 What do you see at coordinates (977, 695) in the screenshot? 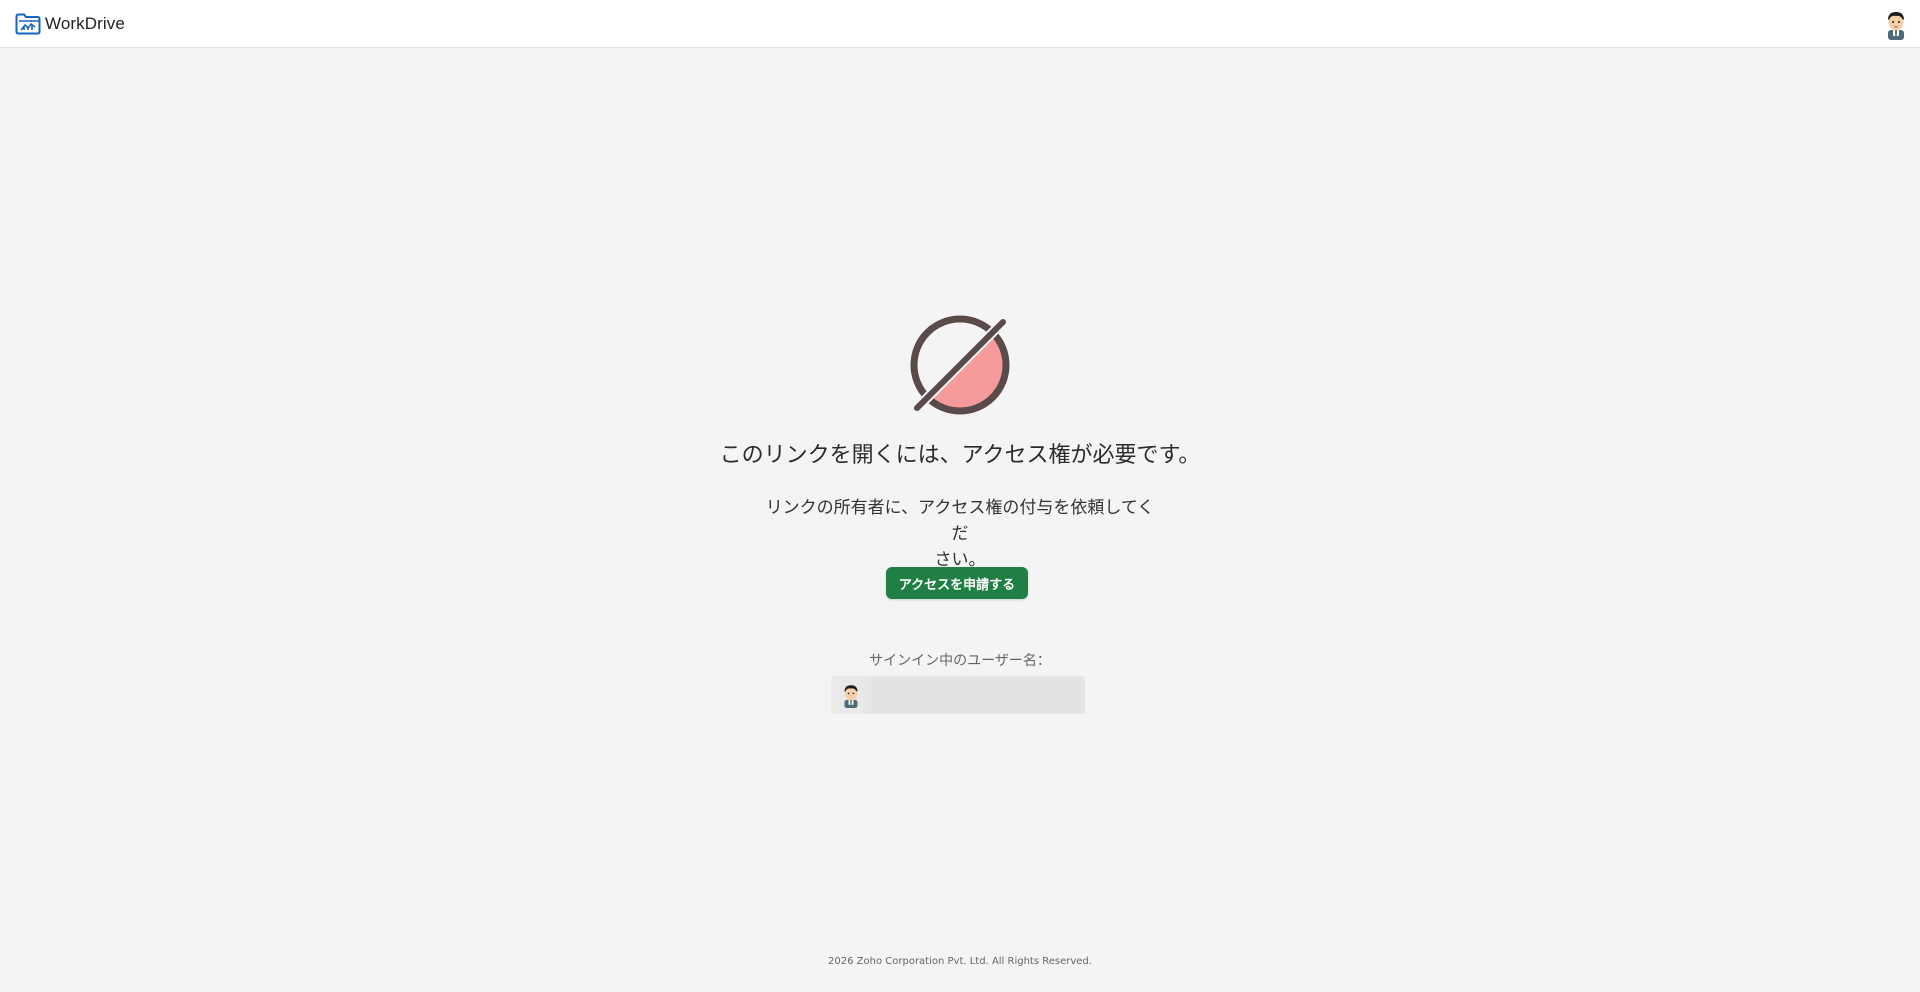
I see `redacted-user-name` at bounding box center [977, 695].